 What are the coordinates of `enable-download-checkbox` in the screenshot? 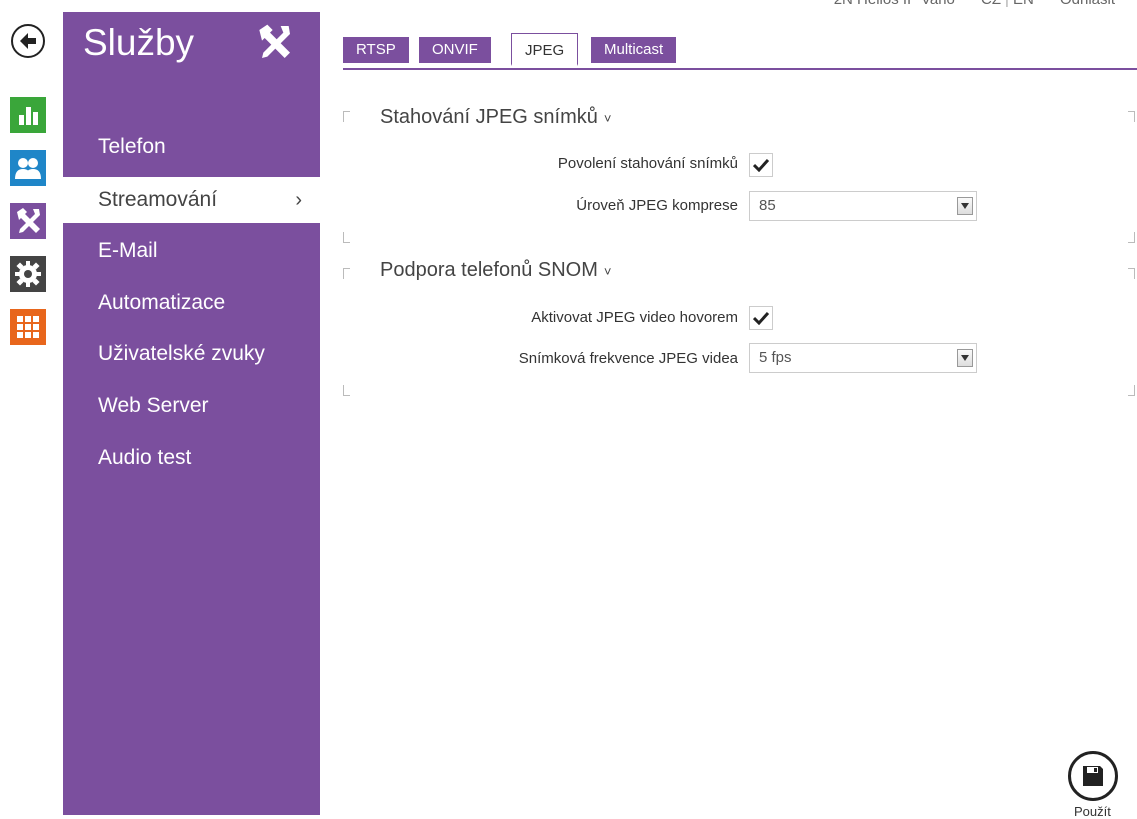 It's located at (761, 165).